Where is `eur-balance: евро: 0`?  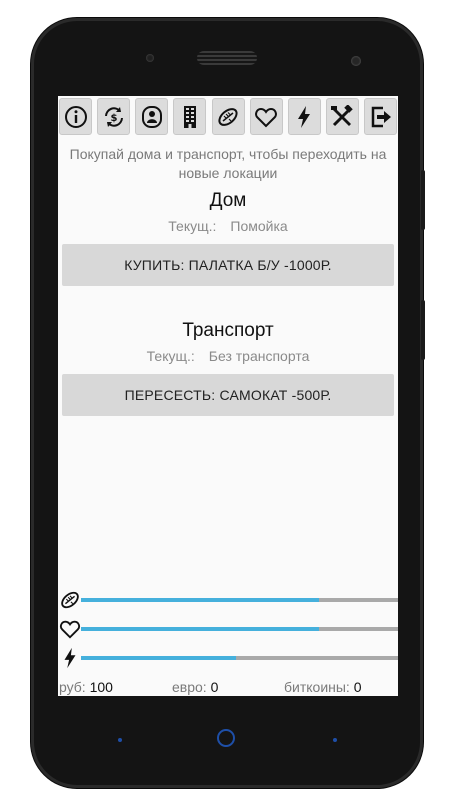 eur-balance: евро: 0 is located at coordinates (195, 687).